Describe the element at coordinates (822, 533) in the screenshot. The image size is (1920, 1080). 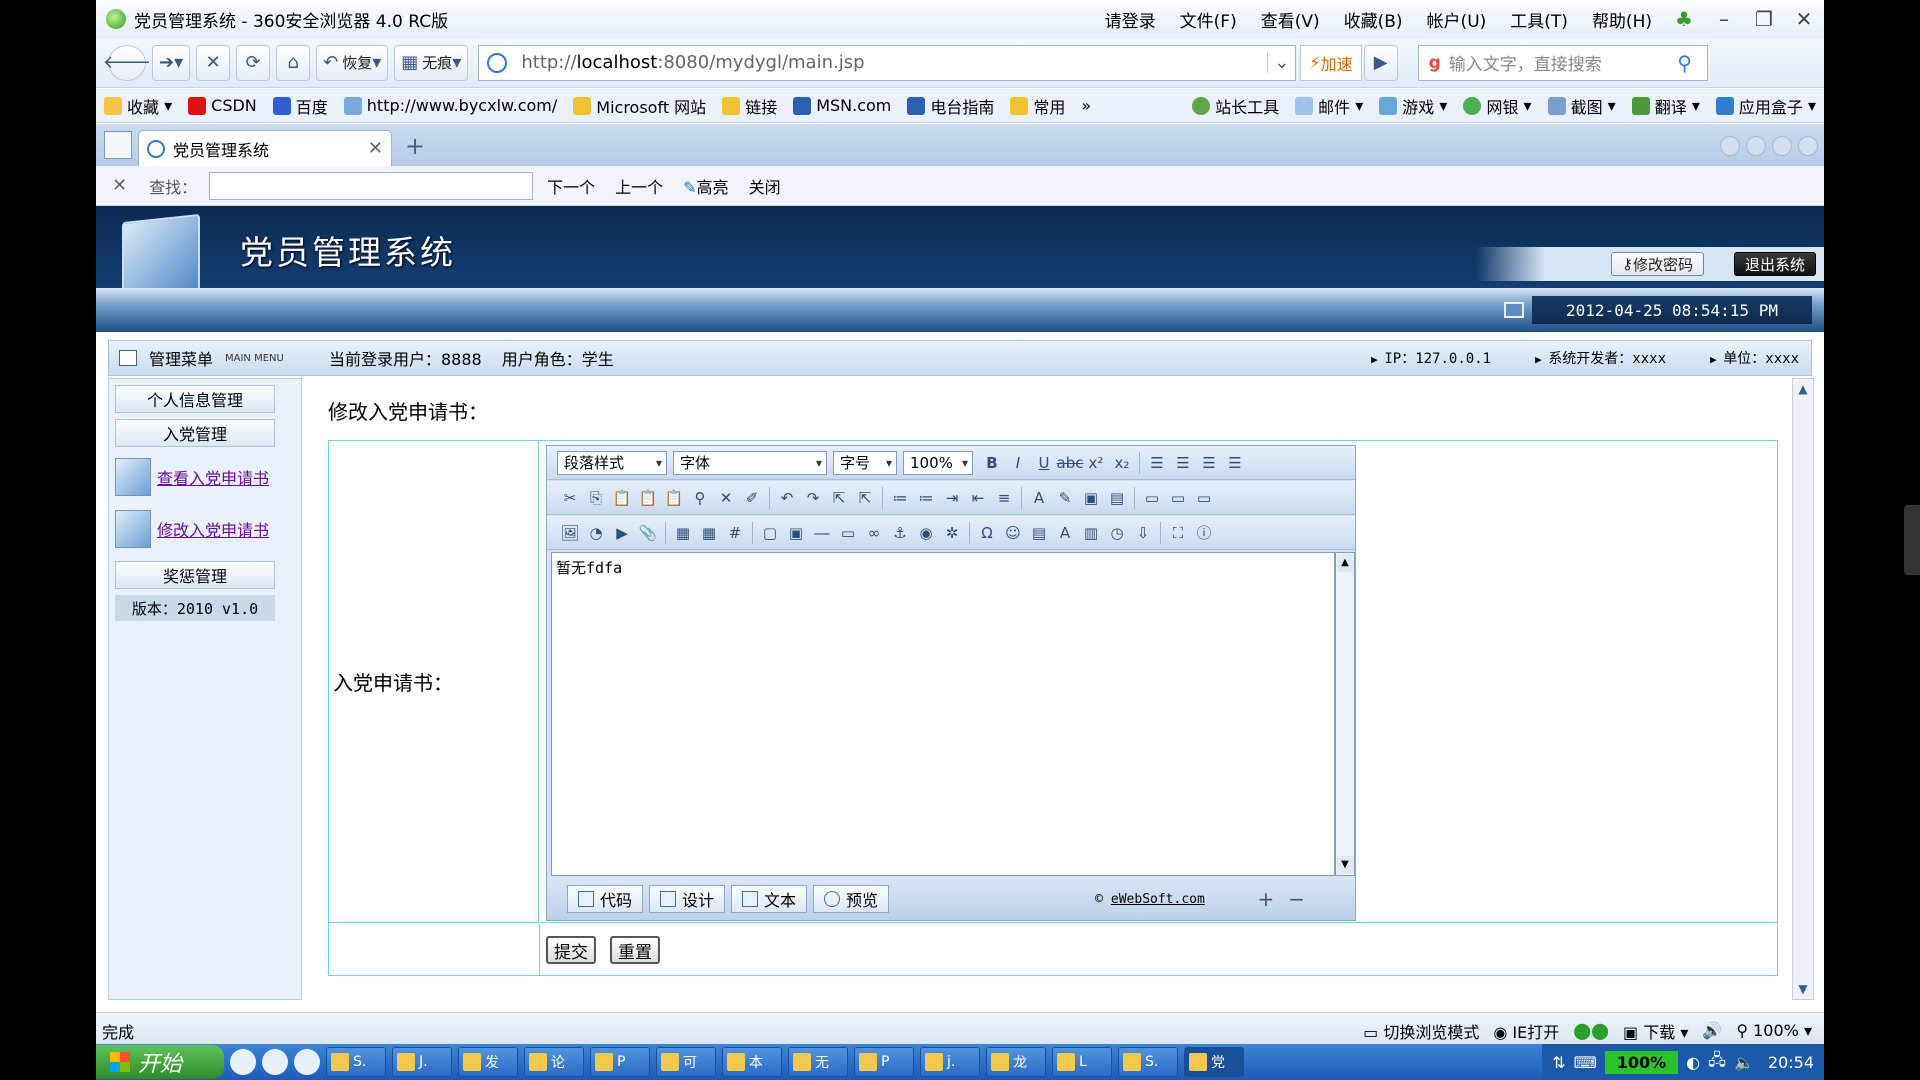
I see `horizontal-rule-icon: ―` at that location.